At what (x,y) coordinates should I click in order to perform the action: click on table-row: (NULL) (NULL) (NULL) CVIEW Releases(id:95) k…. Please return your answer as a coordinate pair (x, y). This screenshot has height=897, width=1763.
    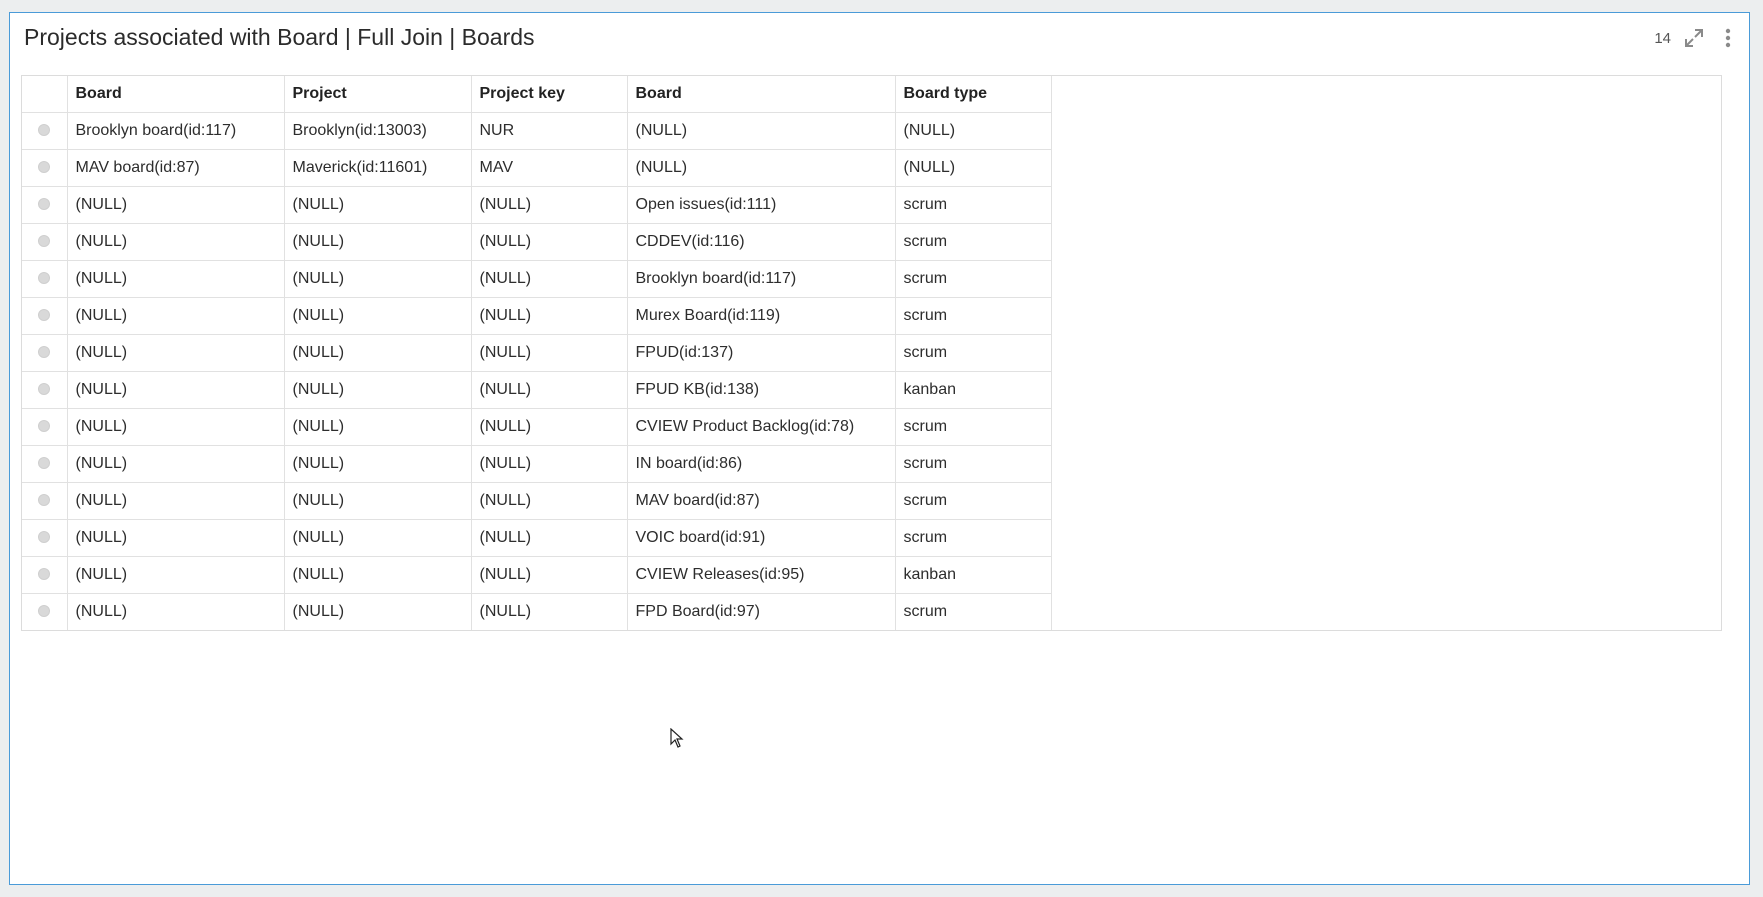
    Looking at the image, I should click on (537, 575).